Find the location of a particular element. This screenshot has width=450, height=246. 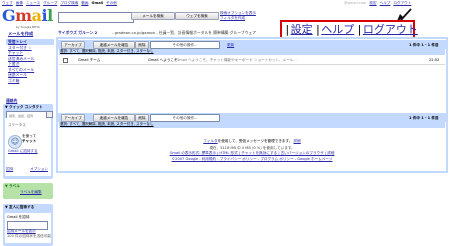

row-checkbox is located at coordinates (65, 60).